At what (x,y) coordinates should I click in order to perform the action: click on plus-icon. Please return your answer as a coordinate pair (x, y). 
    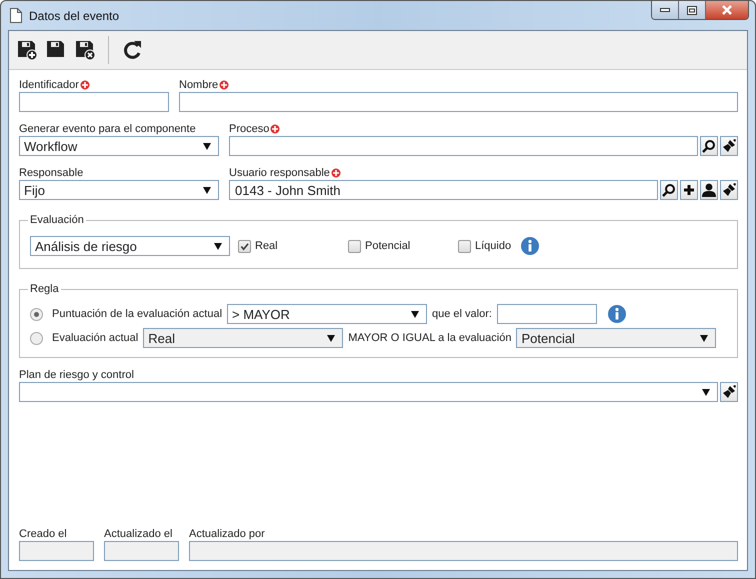
    Looking at the image, I should click on (689, 190).